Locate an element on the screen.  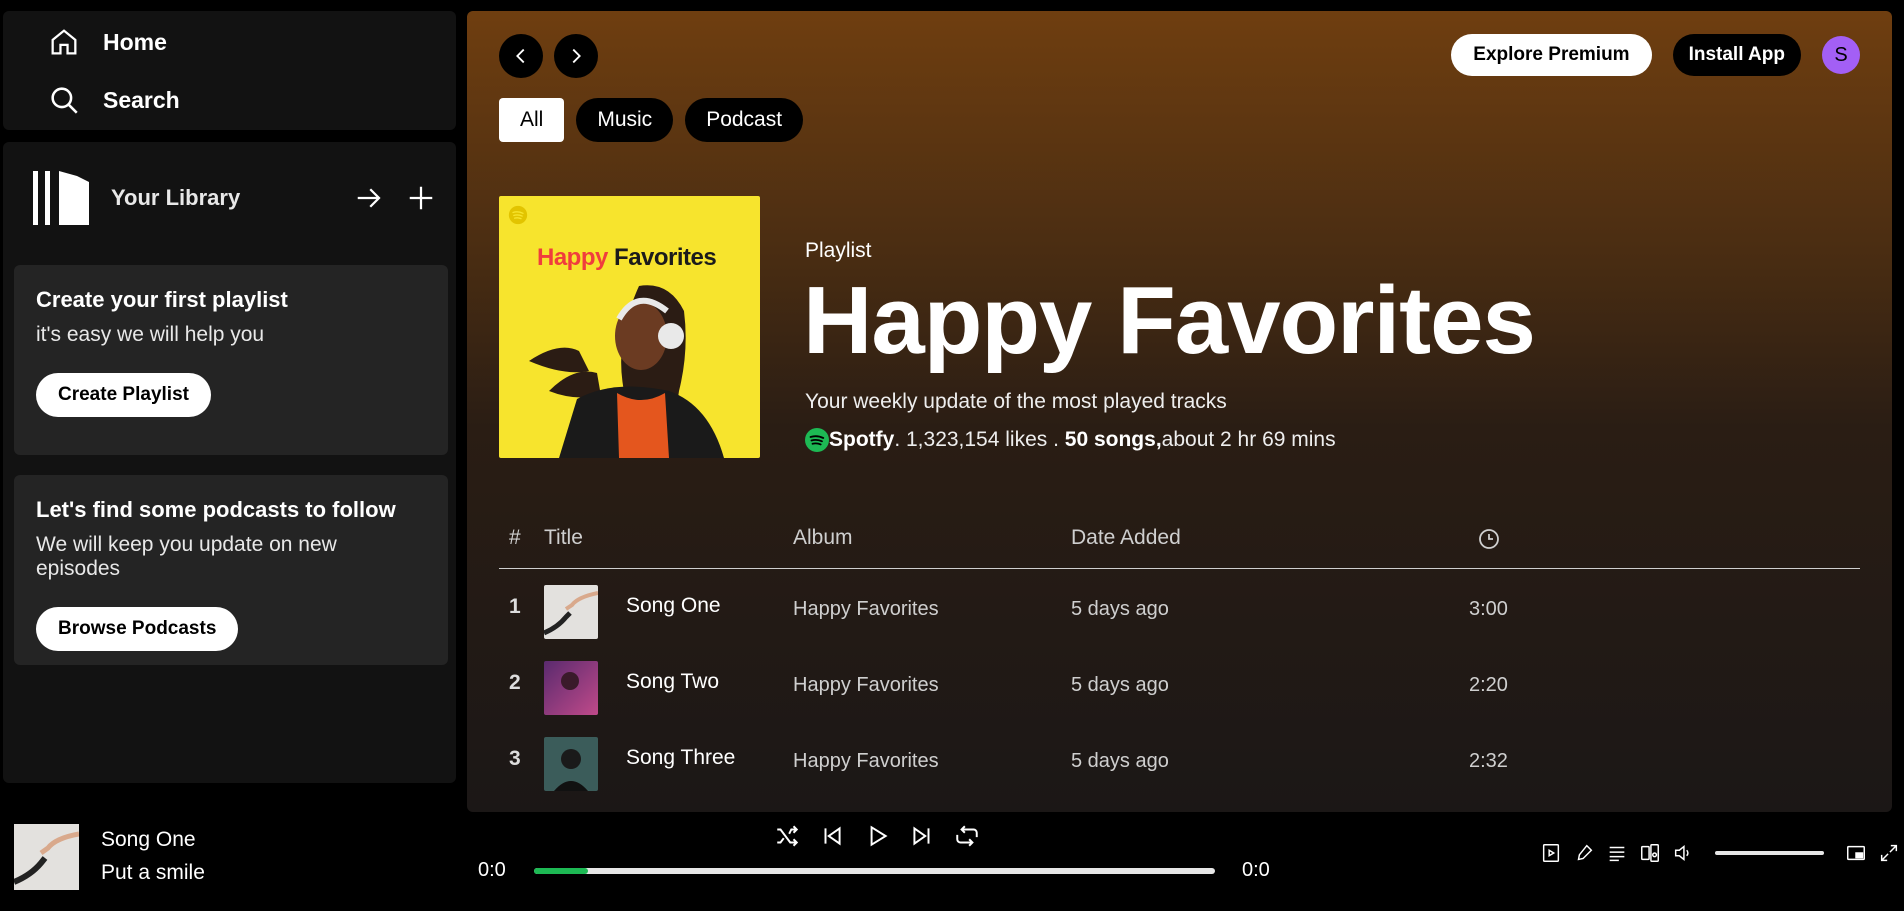
chevron-right-icon is located at coordinates (576, 56).